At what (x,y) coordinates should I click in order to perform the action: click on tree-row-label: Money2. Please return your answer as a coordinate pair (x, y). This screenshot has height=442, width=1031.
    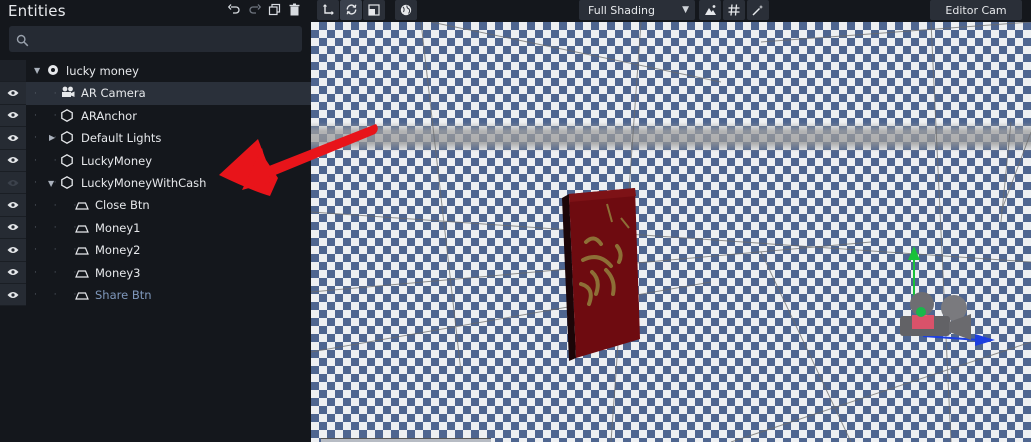
    Looking at the image, I should click on (118, 250).